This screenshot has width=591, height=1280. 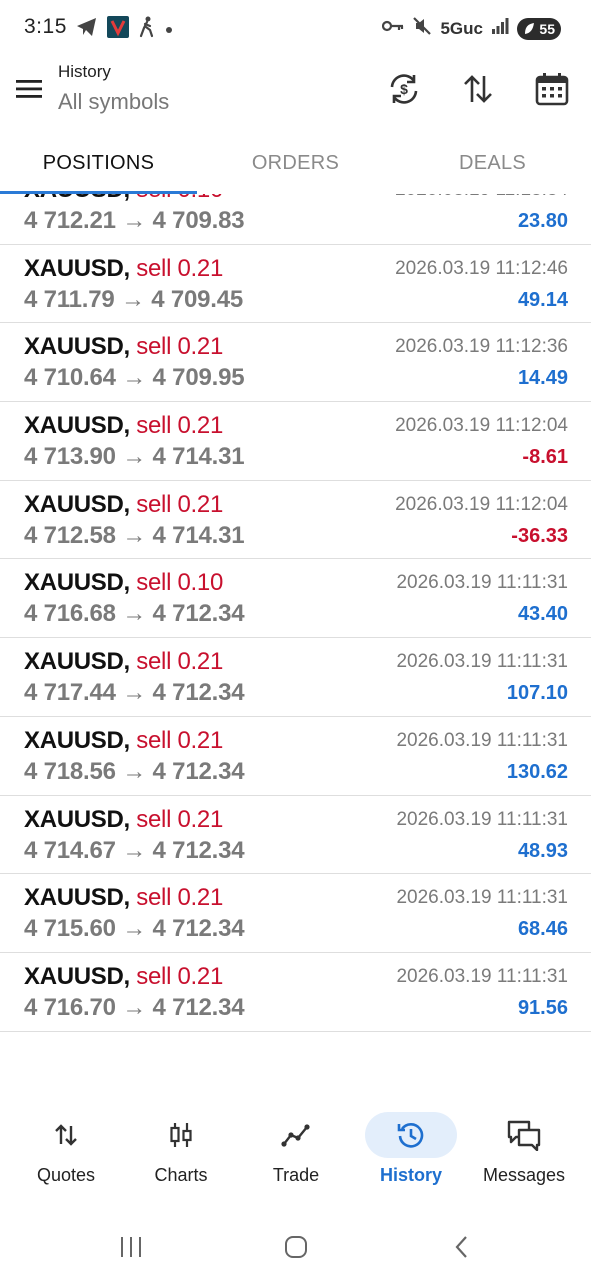 What do you see at coordinates (131, 1247) in the screenshot?
I see `recent-apps-icon` at bounding box center [131, 1247].